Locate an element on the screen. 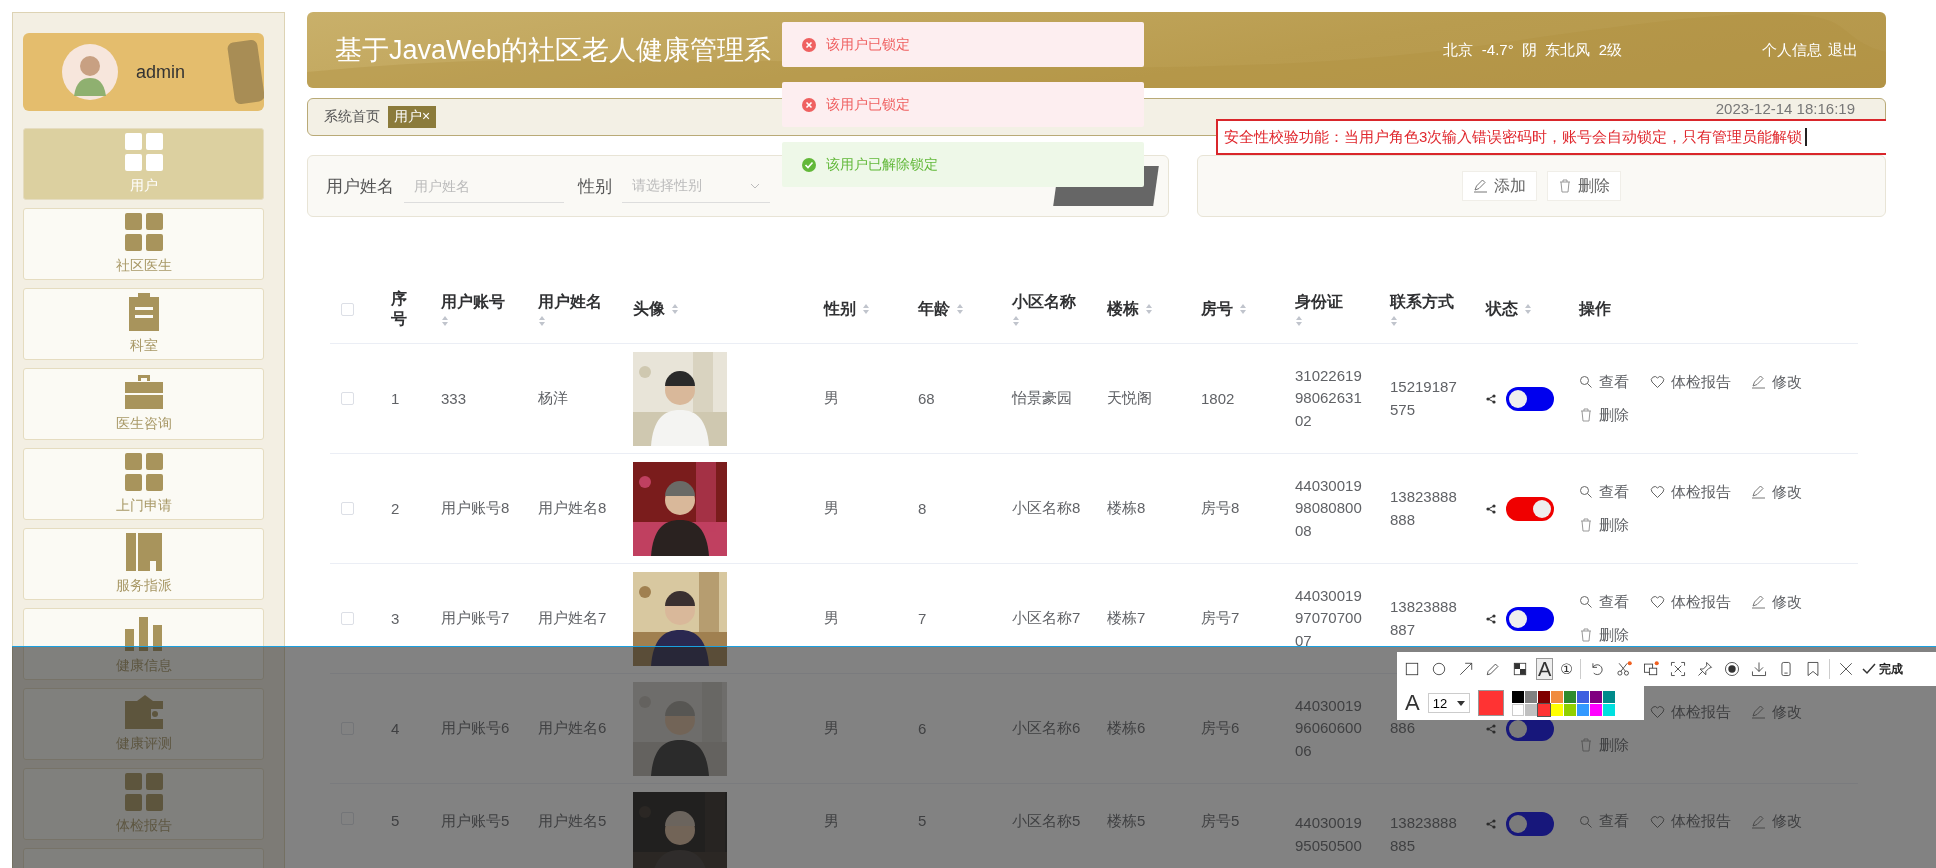  column-header: 楼栋 is located at coordinates (1130, 309).